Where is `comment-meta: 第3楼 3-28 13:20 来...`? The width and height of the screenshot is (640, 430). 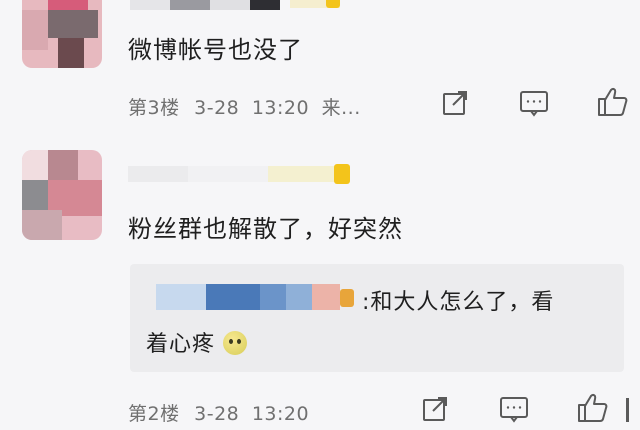
comment-meta: 第3楼 3-28 13:20 来... is located at coordinates (244, 106).